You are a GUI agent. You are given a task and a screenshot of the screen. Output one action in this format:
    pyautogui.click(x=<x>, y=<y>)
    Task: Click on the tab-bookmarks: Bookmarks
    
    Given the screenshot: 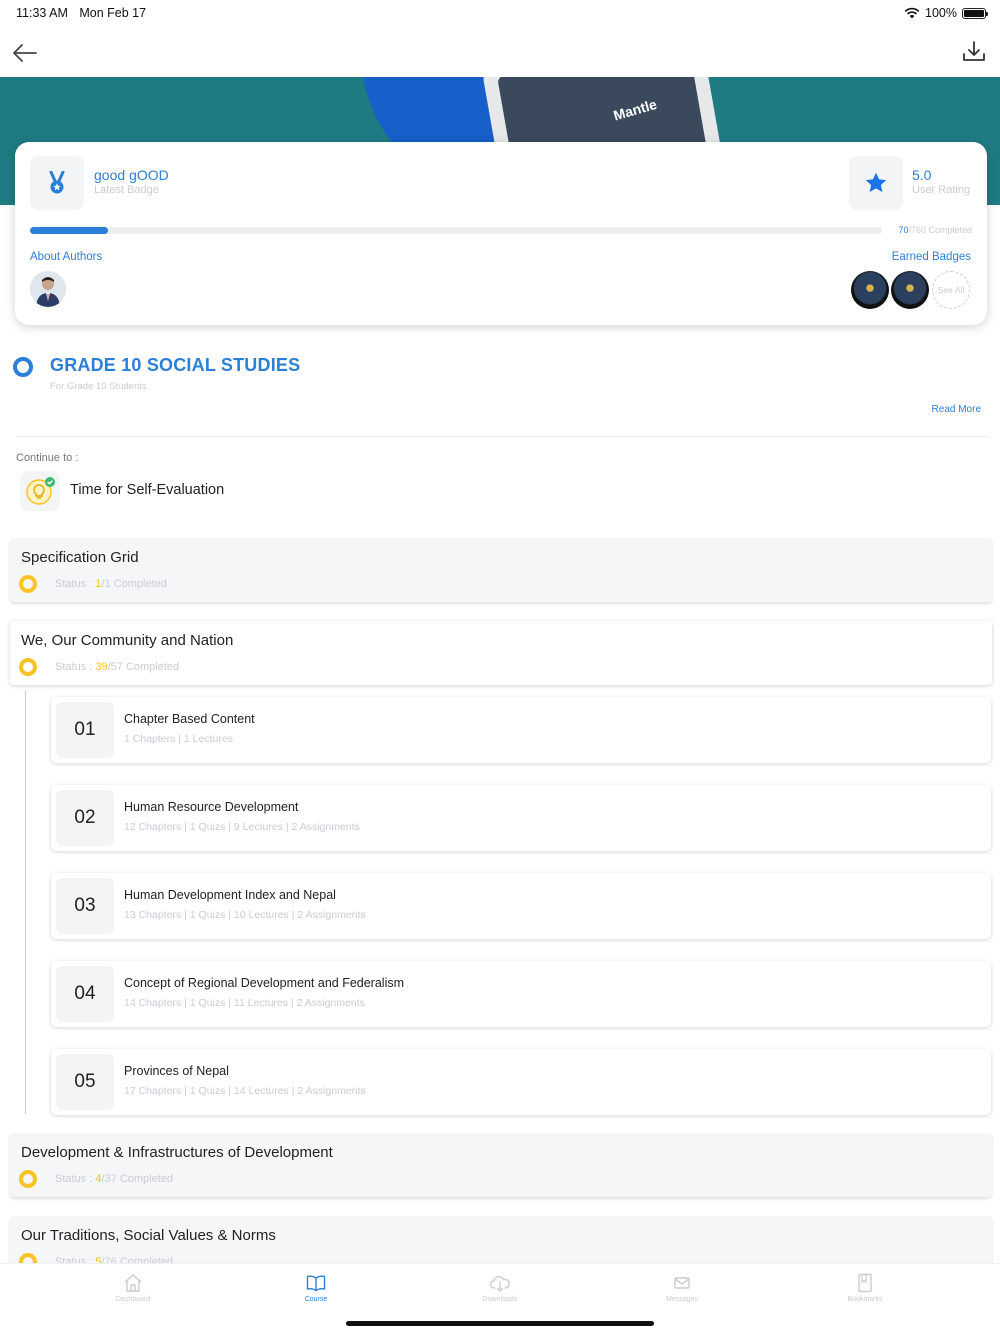 What is the action you would take?
    pyautogui.click(x=865, y=1287)
    